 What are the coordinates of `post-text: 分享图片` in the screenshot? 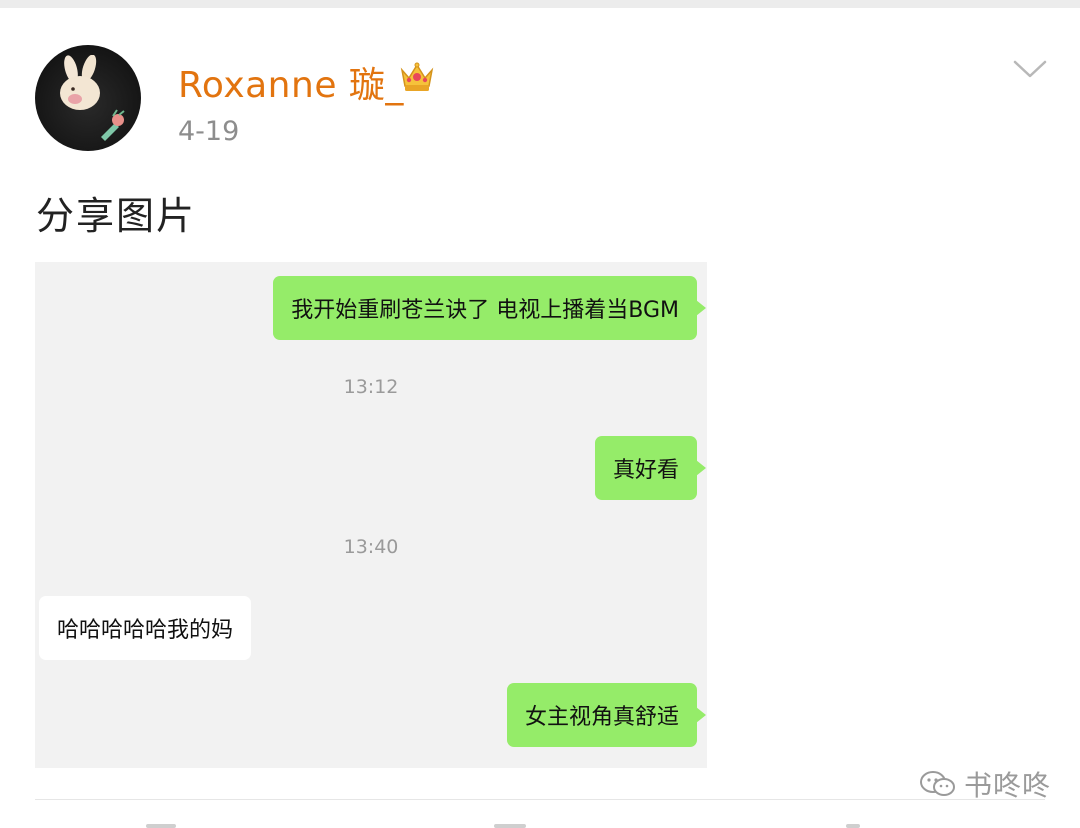 It's located at (116, 216).